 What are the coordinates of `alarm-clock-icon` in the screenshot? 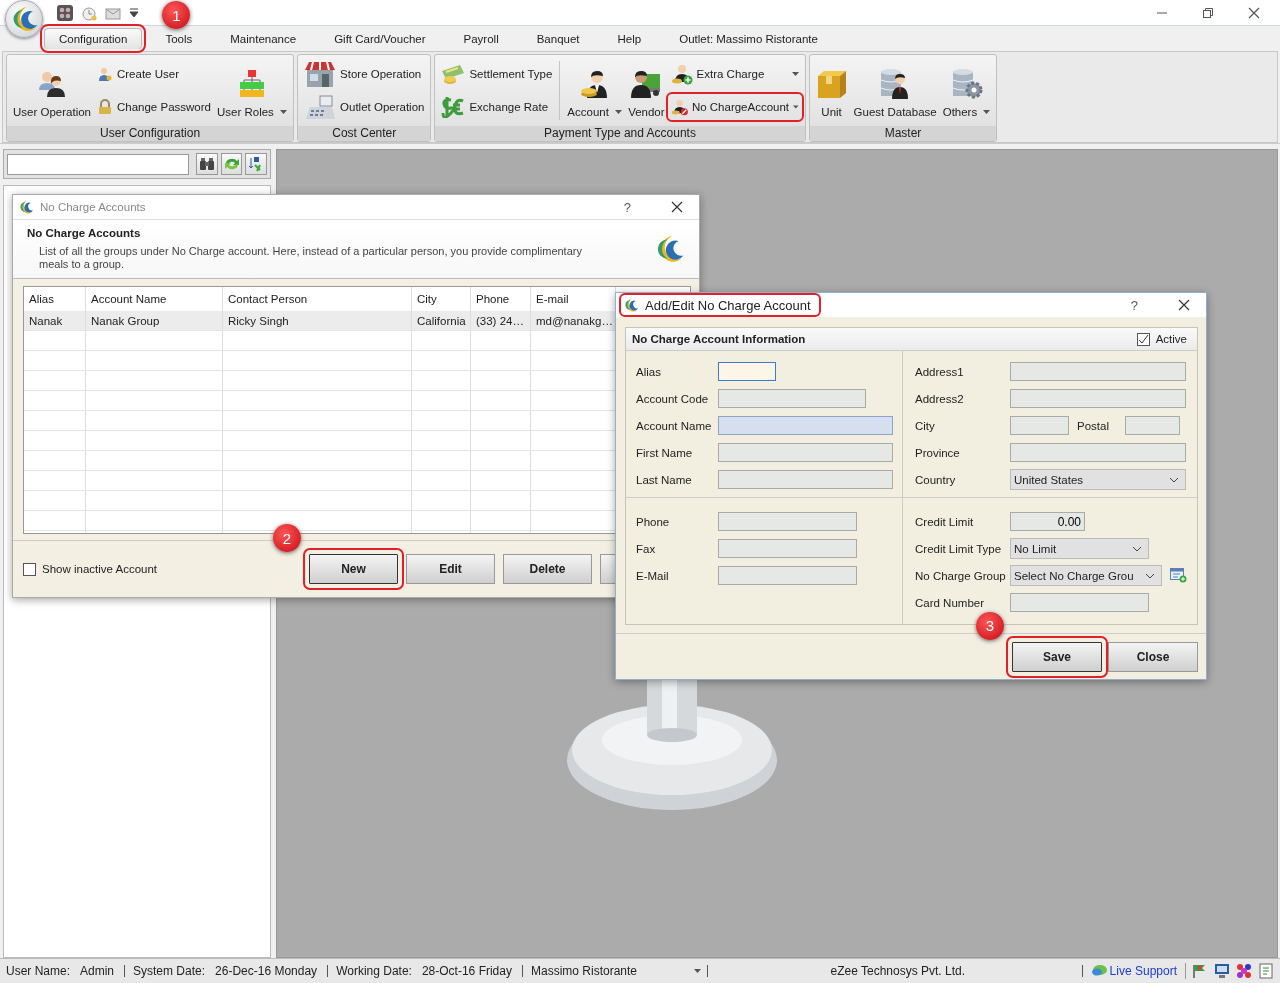 It's located at (89, 12).